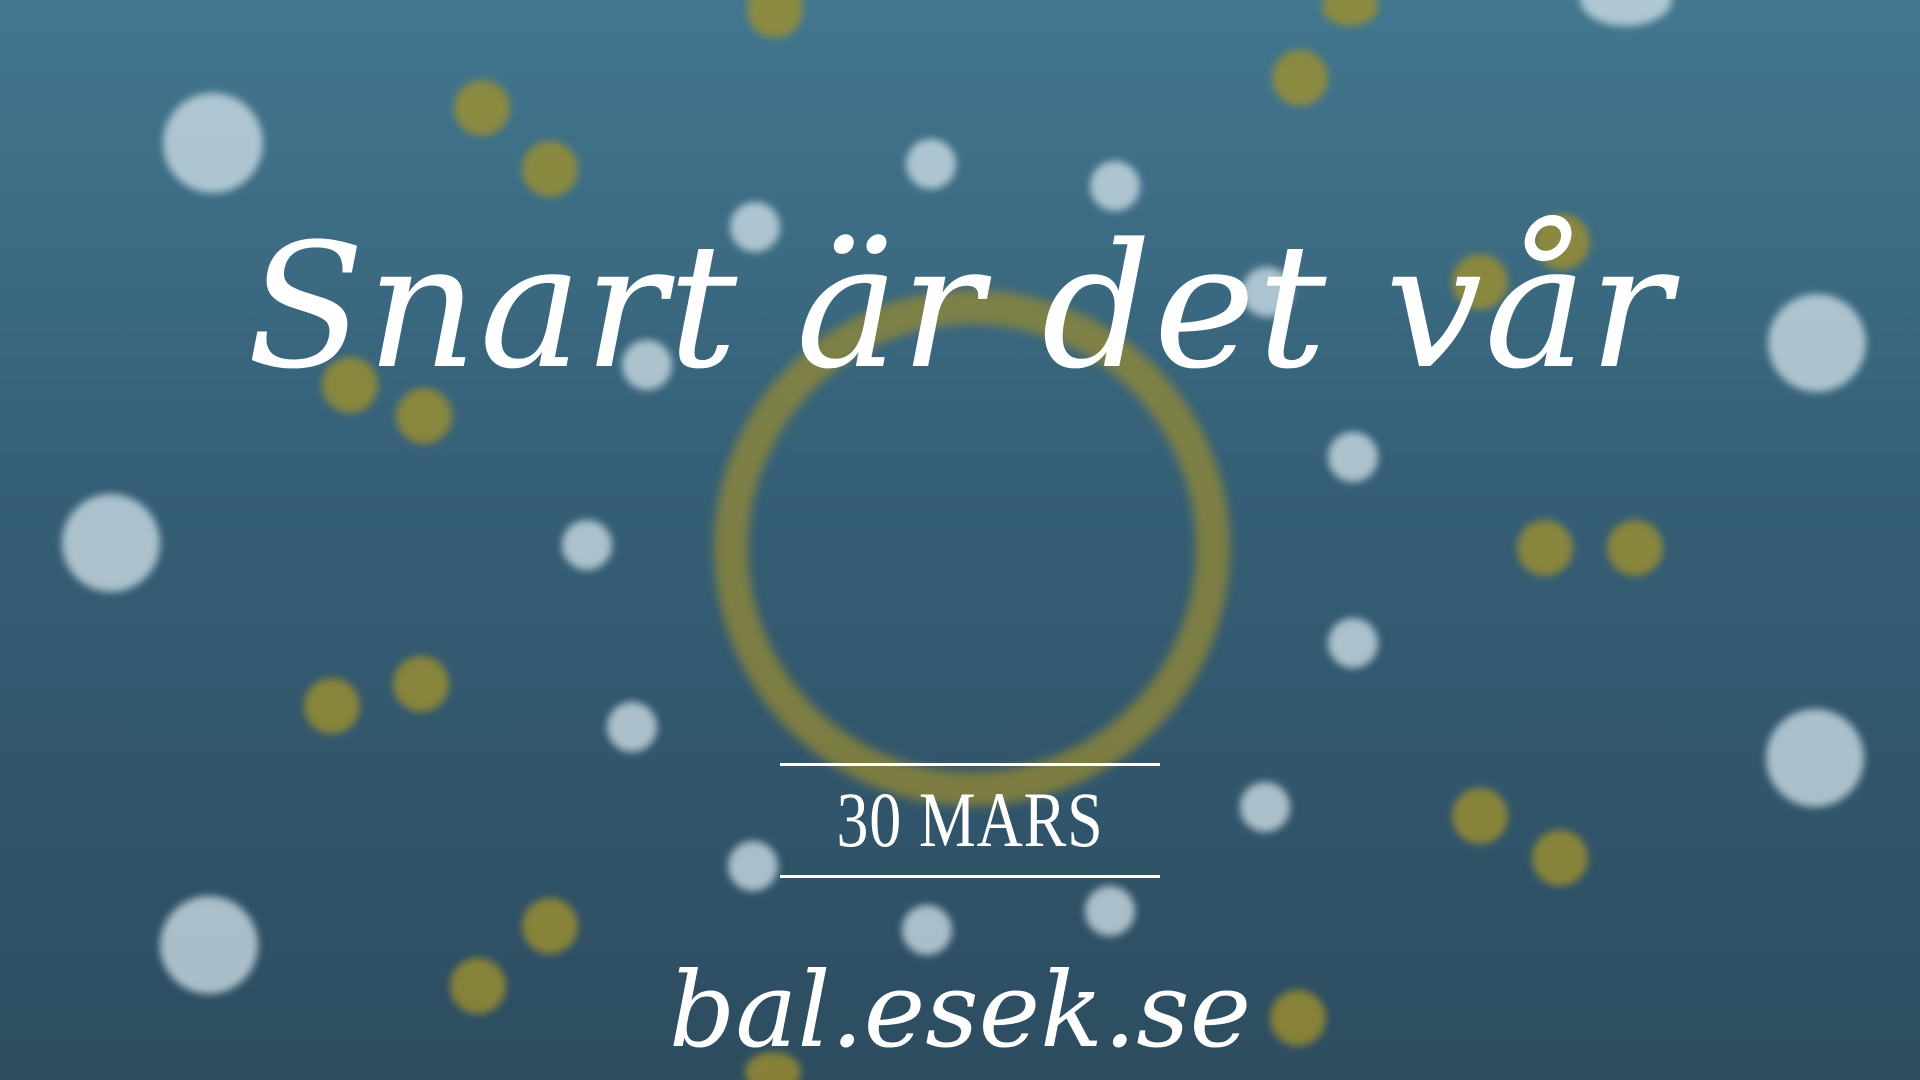 This screenshot has height=1080, width=1920. Describe the element at coordinates (960, 306) in the screenshot. I see `headline: Snart är det vår` at that location.